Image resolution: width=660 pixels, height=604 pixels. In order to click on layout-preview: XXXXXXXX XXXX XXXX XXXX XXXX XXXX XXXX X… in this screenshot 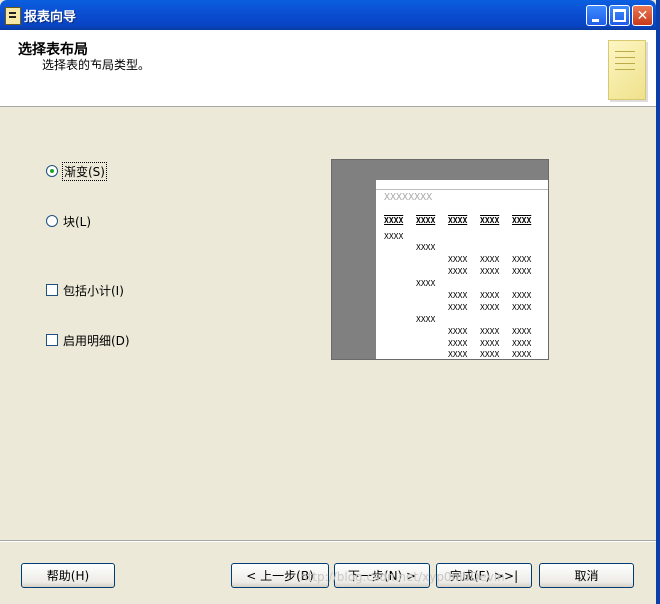, I will do `click(440, 259)`.